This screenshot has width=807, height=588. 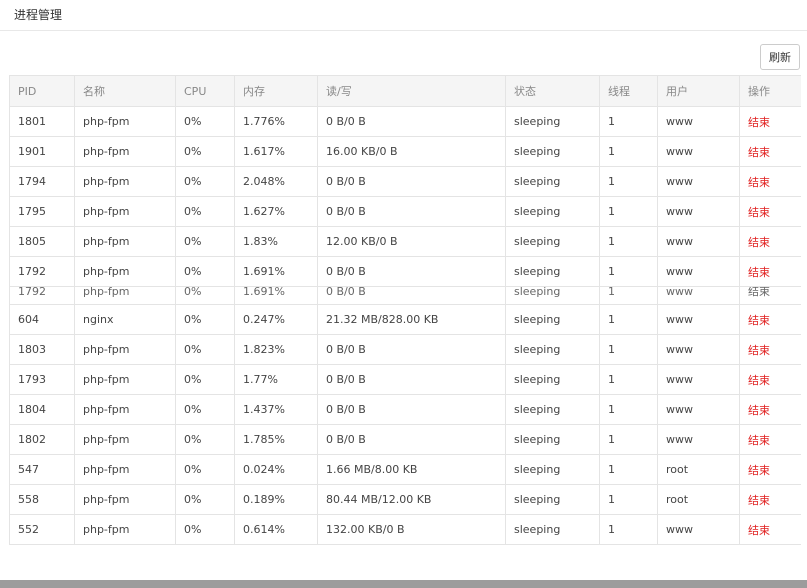 What do you see at coordinates (42, 469) in the screenshot?
I see `cell-pid: 547` at bounding box center [42, 469].